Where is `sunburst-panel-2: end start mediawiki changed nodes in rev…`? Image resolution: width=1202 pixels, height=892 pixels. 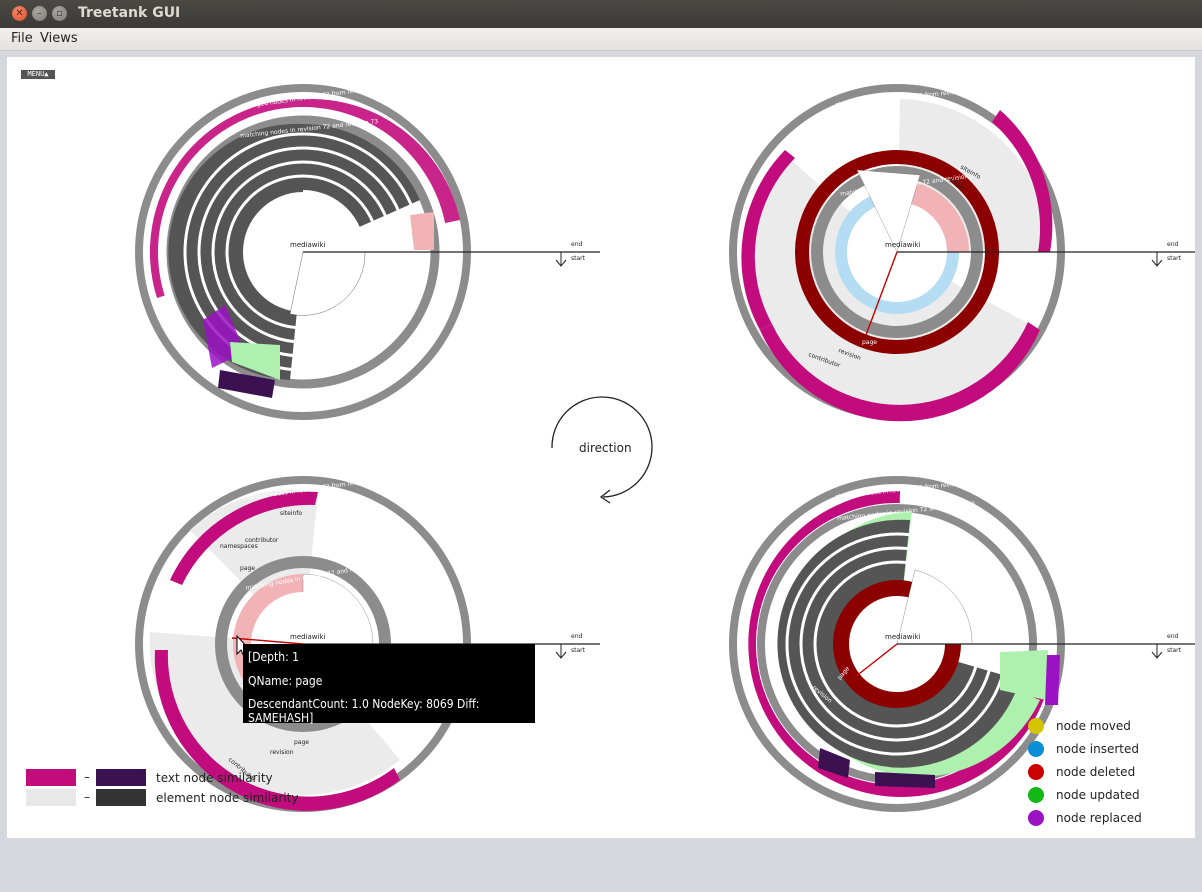
sunburst-panel-2: end start mediawiki changed nodes in rev… is located at coordinates (962, 253).